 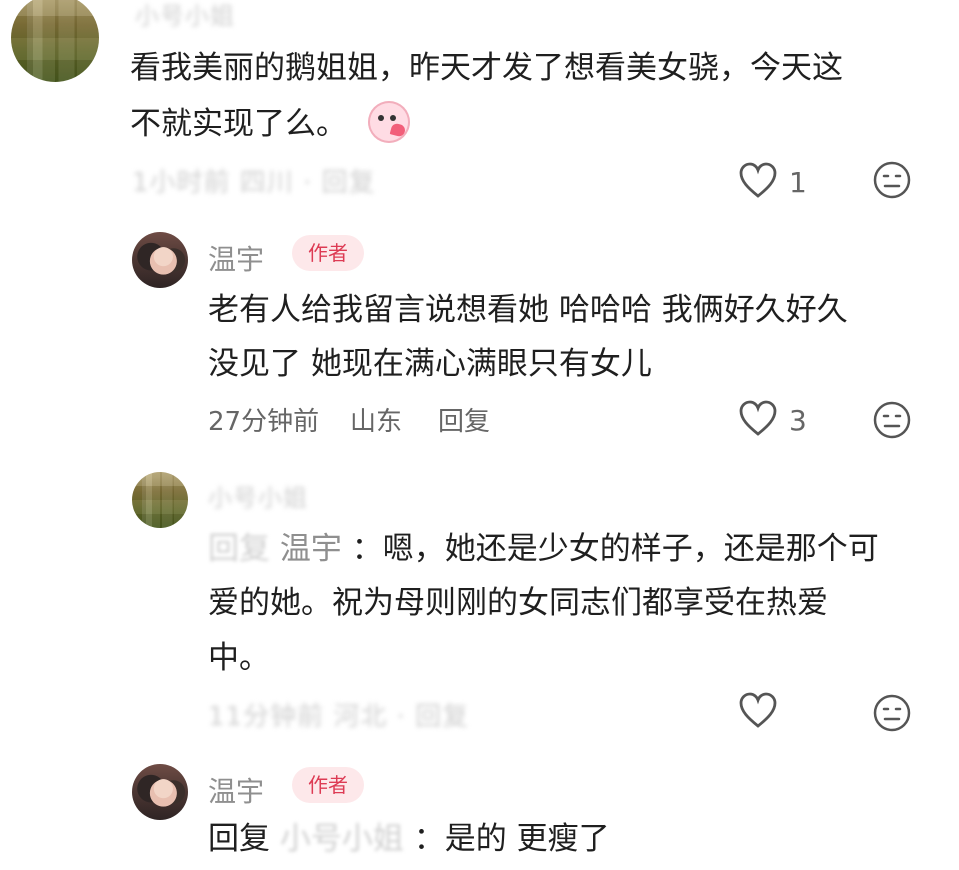 What do you see at coordinates (518, 603) in the screenshot?
I see `reply-text-line-2: 爱的她。祝为母则刚的女同志们都享受在热爱` at bounding box center [518, 603].